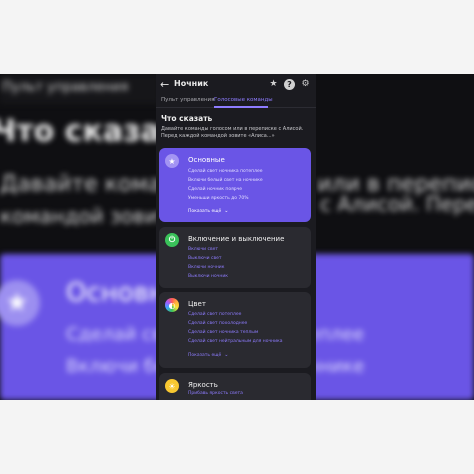 This screenshot has width=474, height=474. I want to click on color-wheel-icon: ◐, so click(172, 305).